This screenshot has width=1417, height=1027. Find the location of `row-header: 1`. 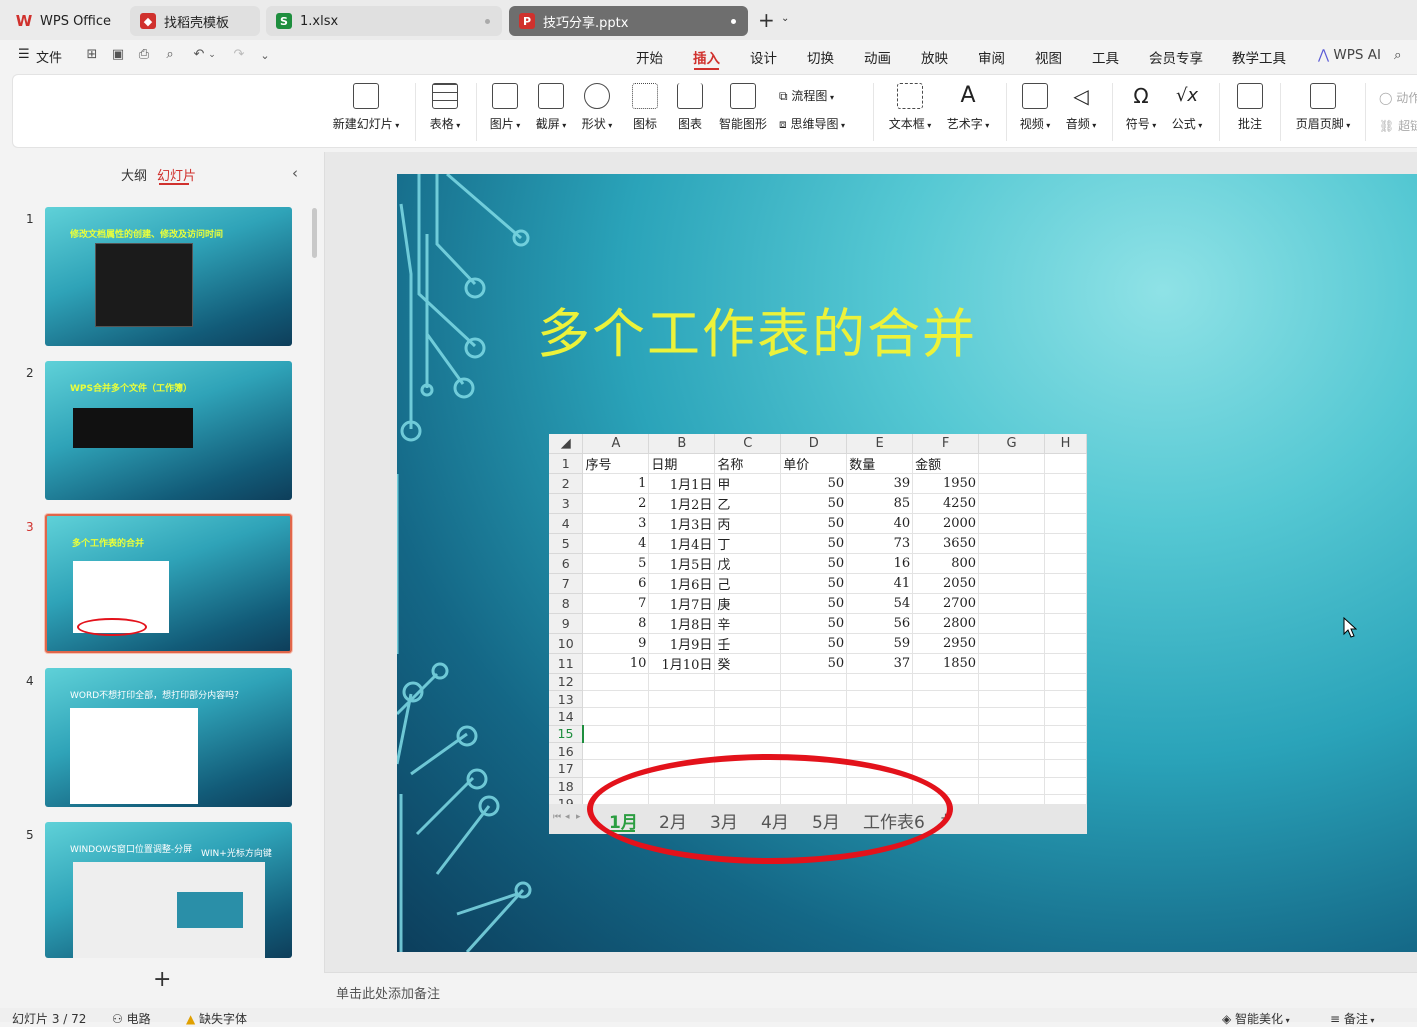

row-header: 1 is located at coordinates (566, 463).